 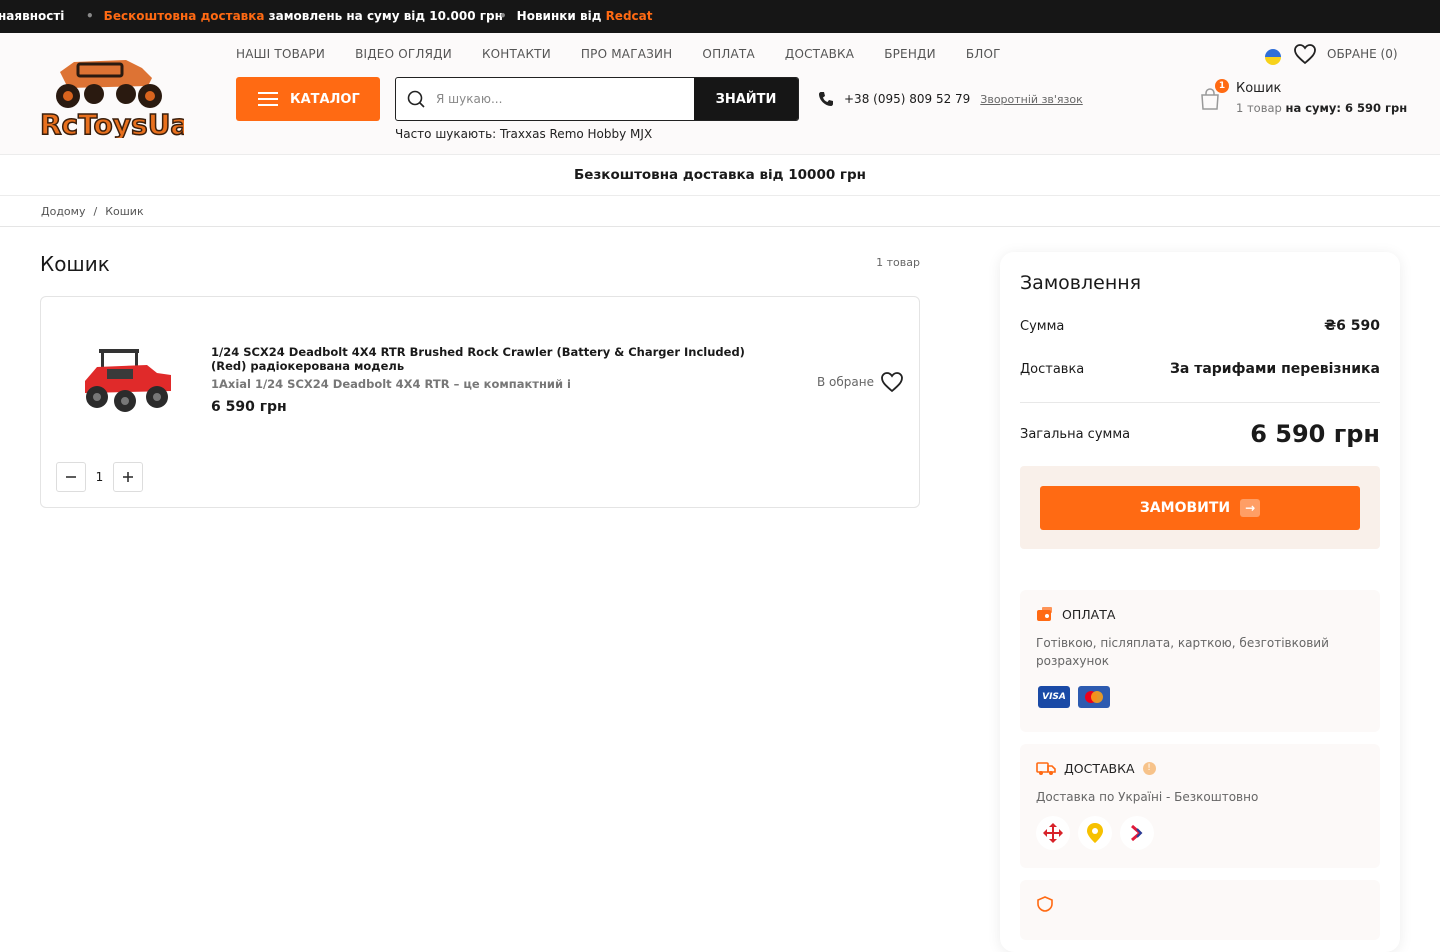 I want to click on decrease-quantity-button, so click(x=71, y=477).